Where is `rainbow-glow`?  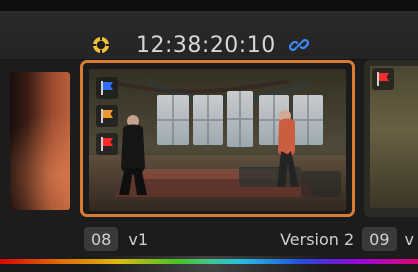
rainbow-glow is located at coordinates (209, 264).